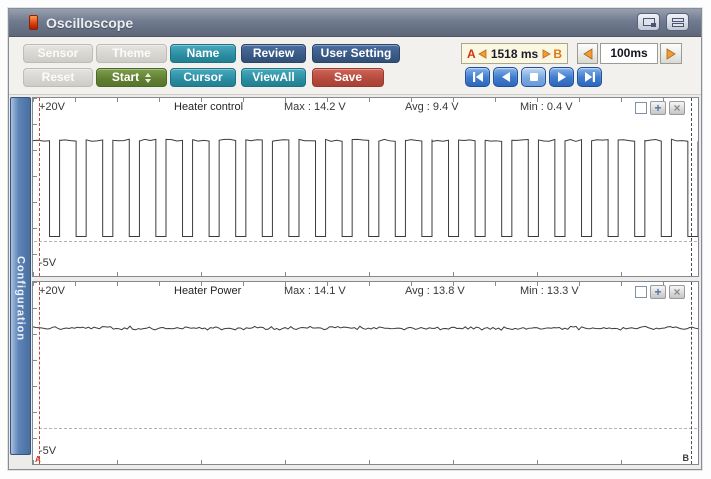 This screenshot has height=479, width=711. I want to click on titlebar: Oscilloscope, so click(355, 23).